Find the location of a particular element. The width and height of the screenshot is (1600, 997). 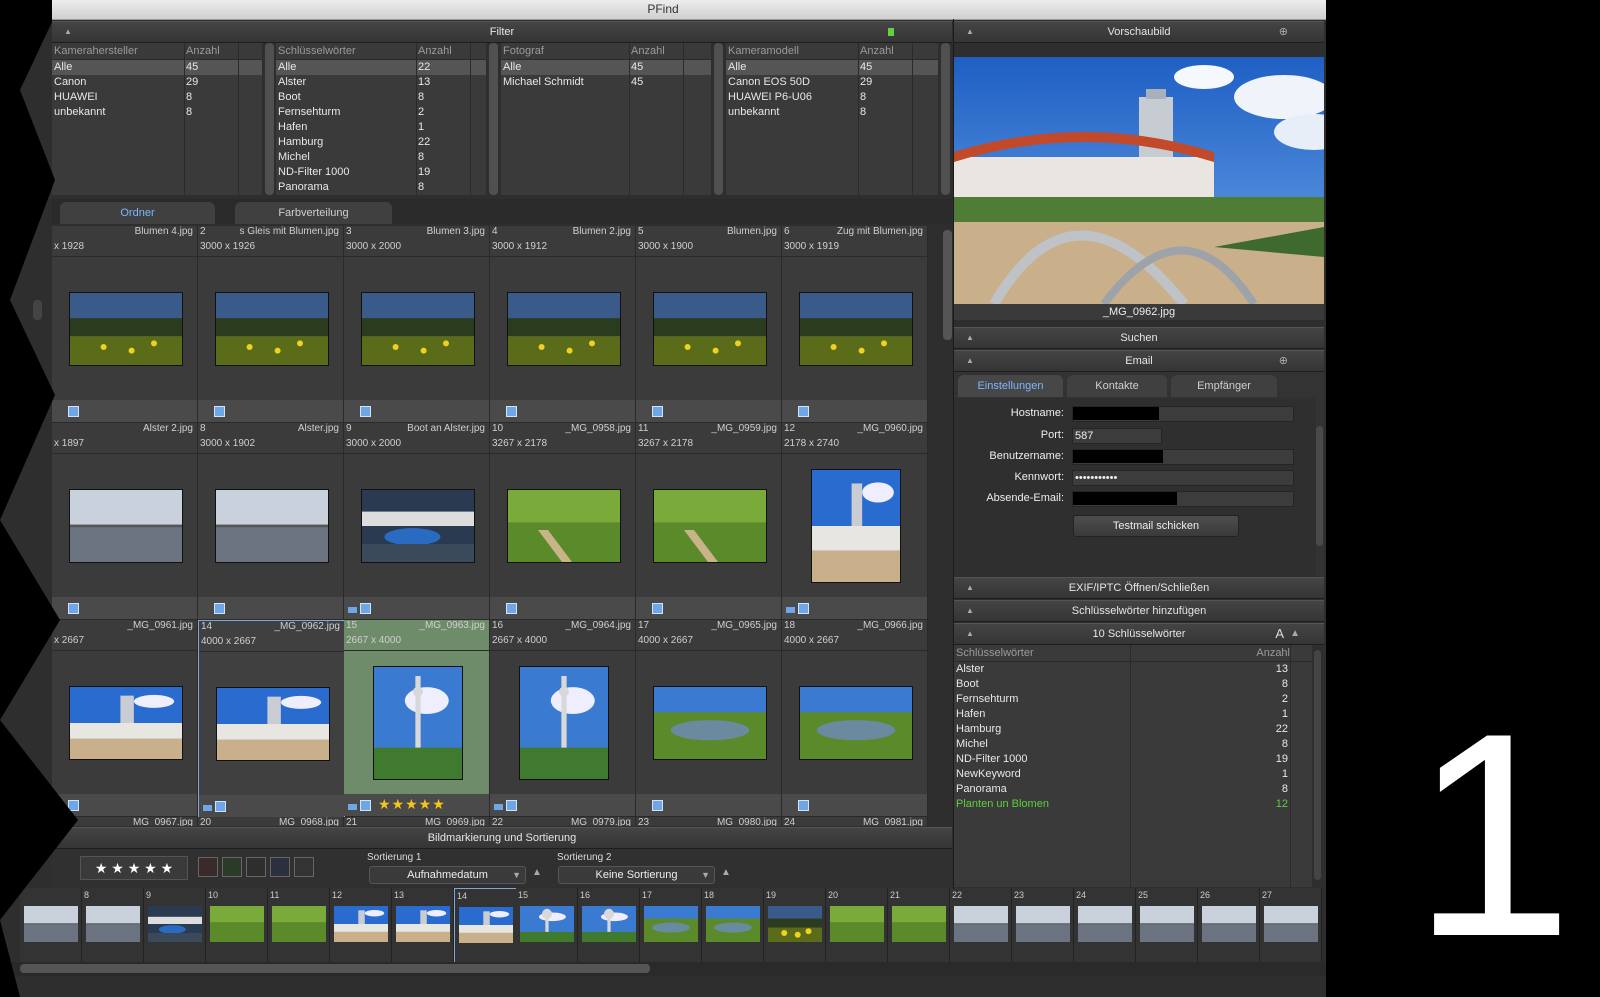

thumbnail-cell: 24 _MG_0981.jpg is located at coordinates (855, 821).